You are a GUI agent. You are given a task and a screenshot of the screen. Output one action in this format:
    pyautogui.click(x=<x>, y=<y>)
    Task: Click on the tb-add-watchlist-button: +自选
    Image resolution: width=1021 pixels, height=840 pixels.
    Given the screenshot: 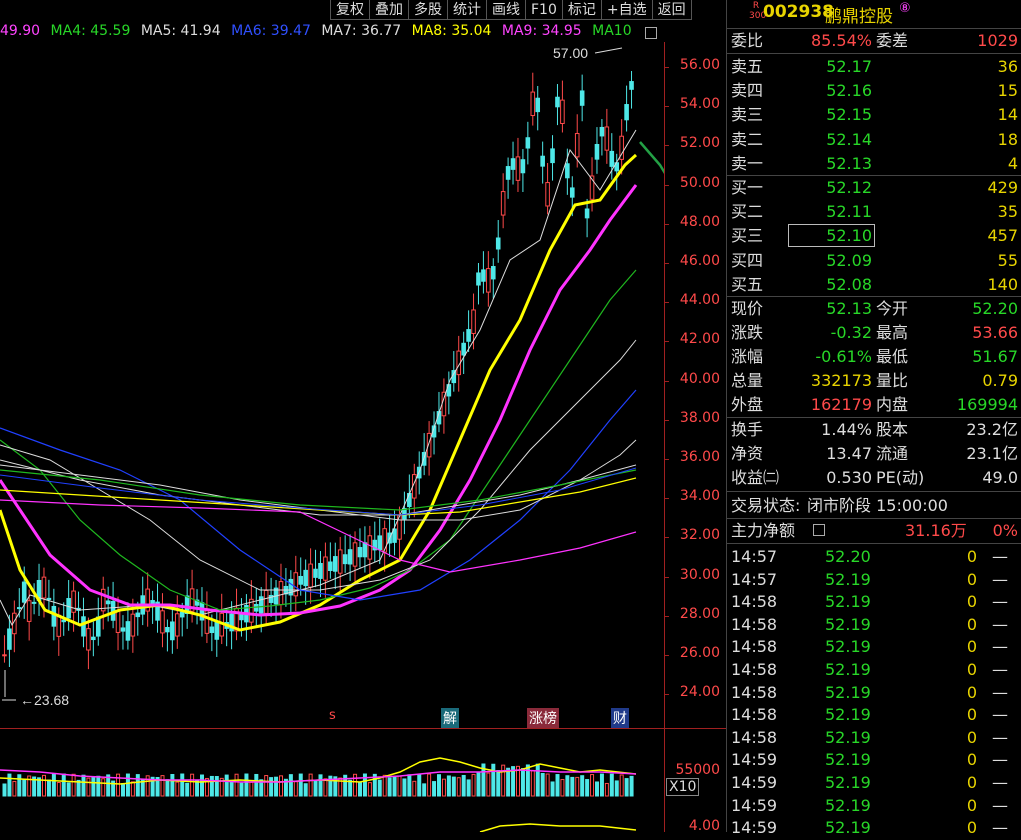 What is the action you would take?
    pyautogui.click(x=626, y=10)
    